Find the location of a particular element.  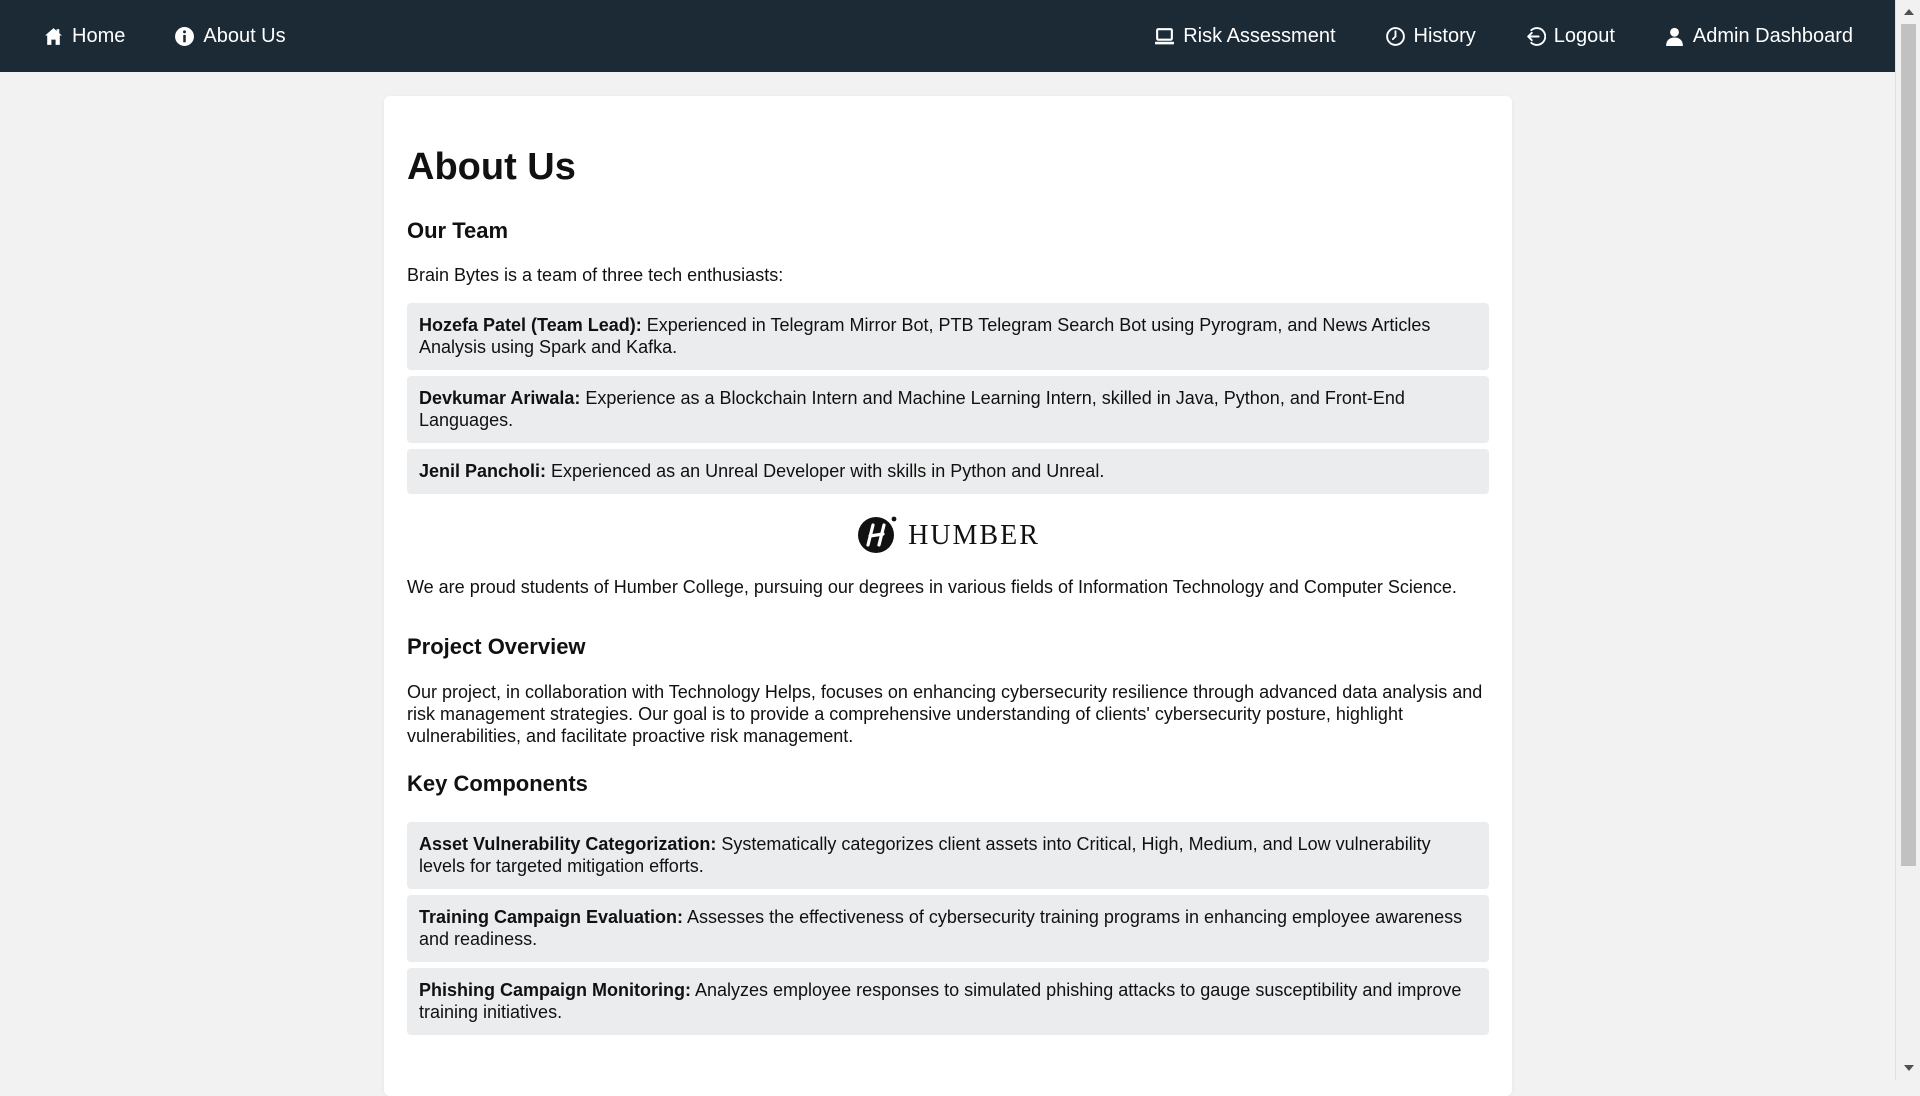

component-name: Asset Vulnerability Categorization: is located at coordinates (568, 843).